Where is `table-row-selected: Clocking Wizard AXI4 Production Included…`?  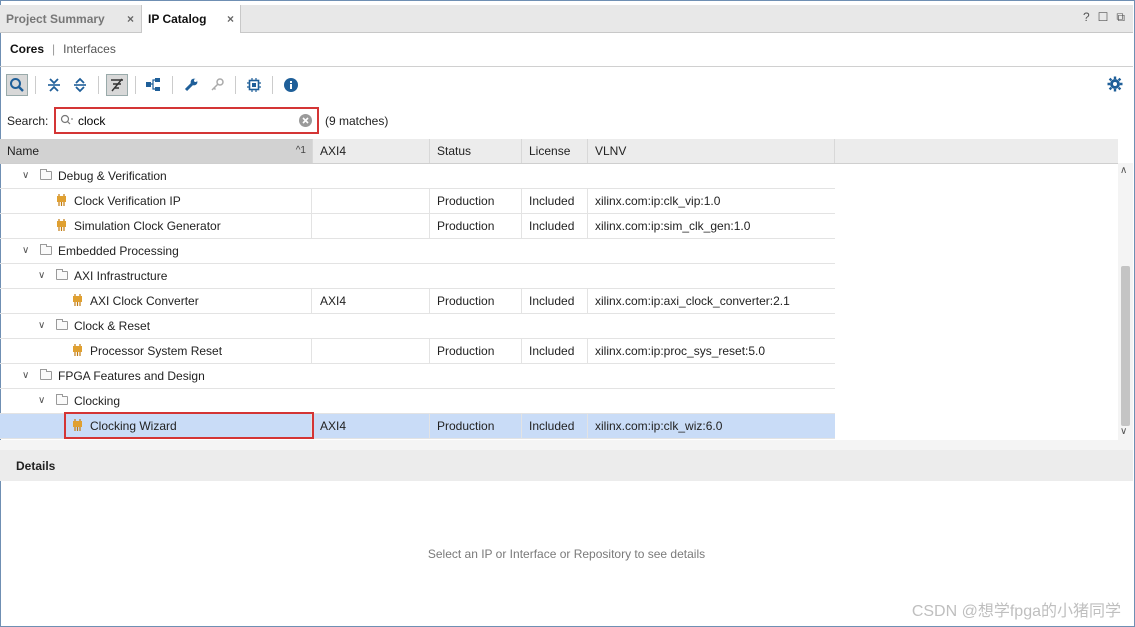 table-row-selected: Clocking Wizard AXI4 Production Included… is located at coordinates (417, 426).